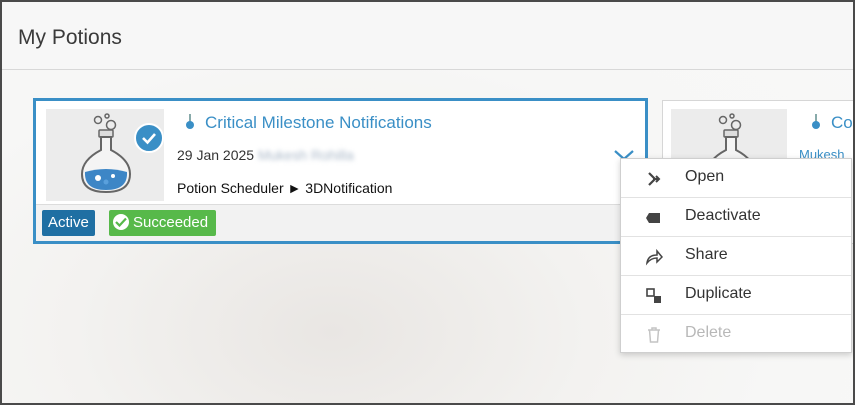  I want to click on potion-path-target: 3DNotification, so click(349, 188).